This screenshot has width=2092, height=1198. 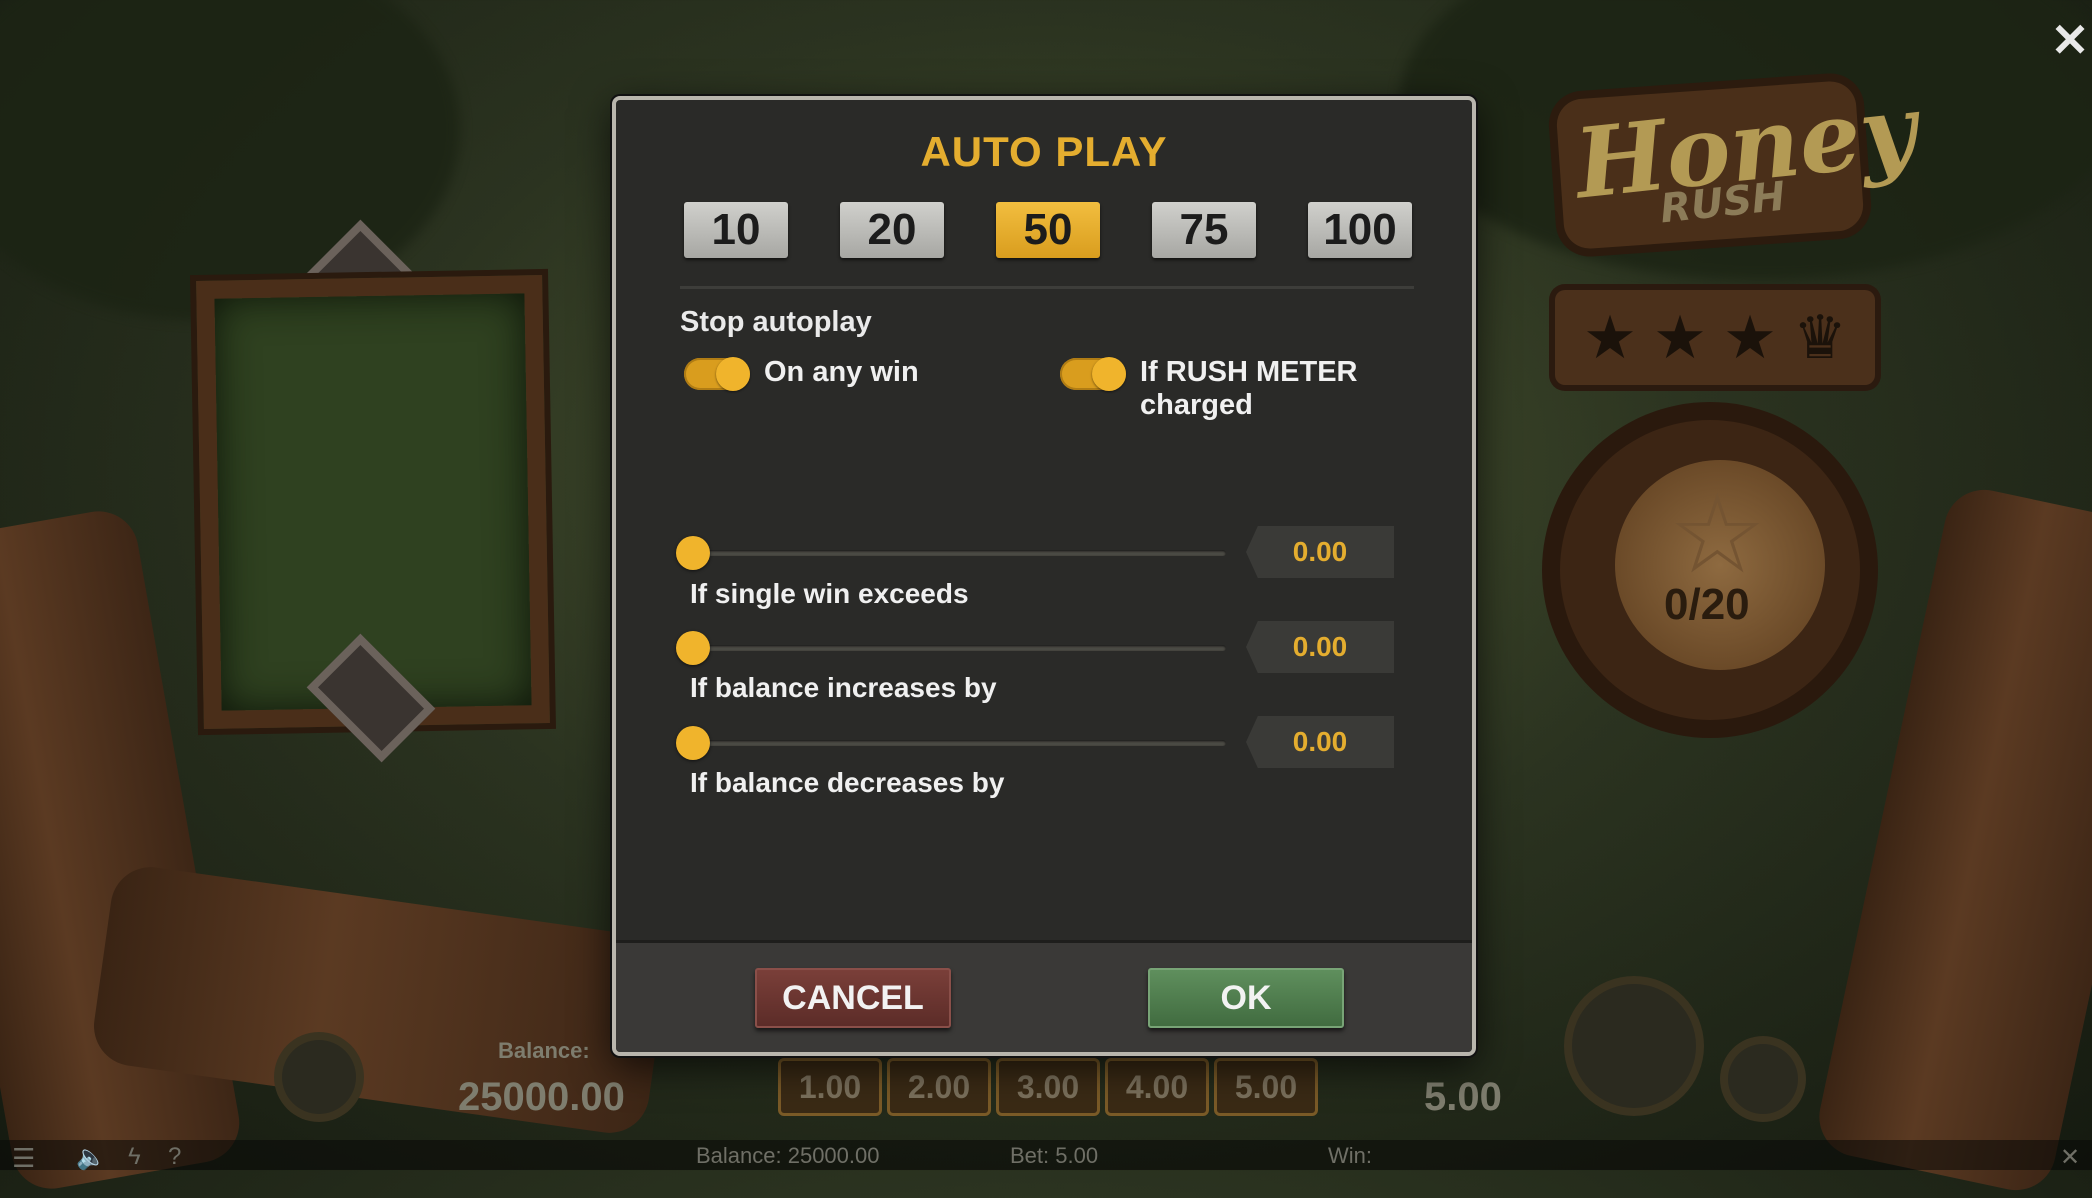 I want to click on preset-50-button: 50, so click(x=1048, y=230).